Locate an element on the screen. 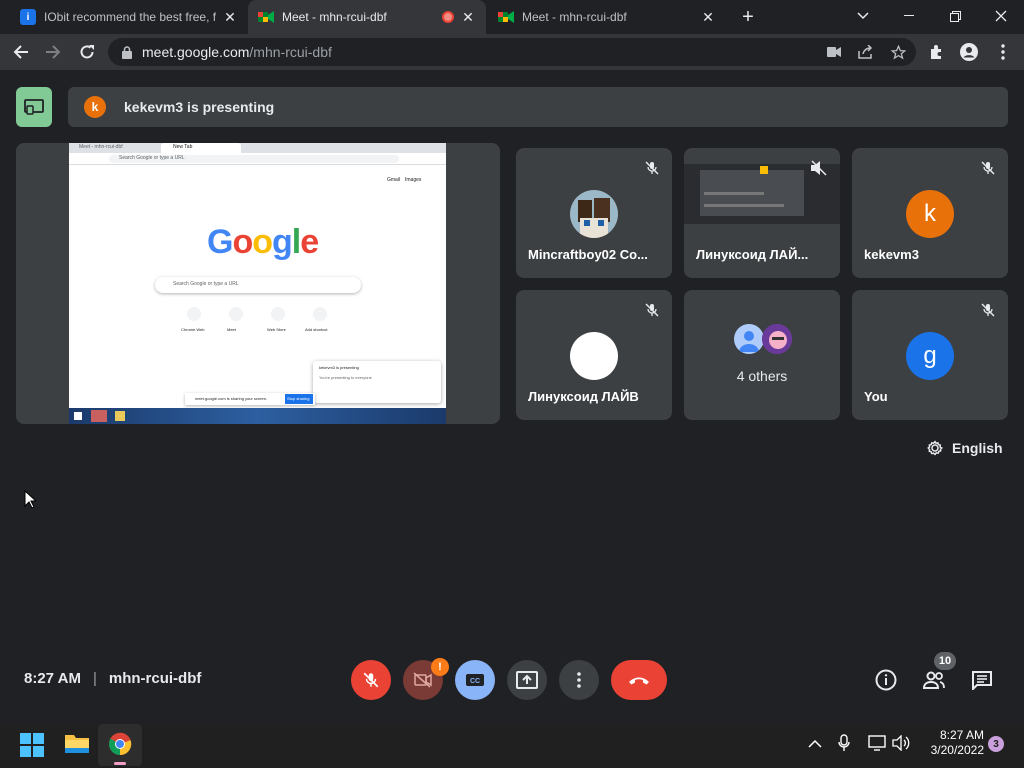  browser-menu-icon is located at coordinates (1003, 52).